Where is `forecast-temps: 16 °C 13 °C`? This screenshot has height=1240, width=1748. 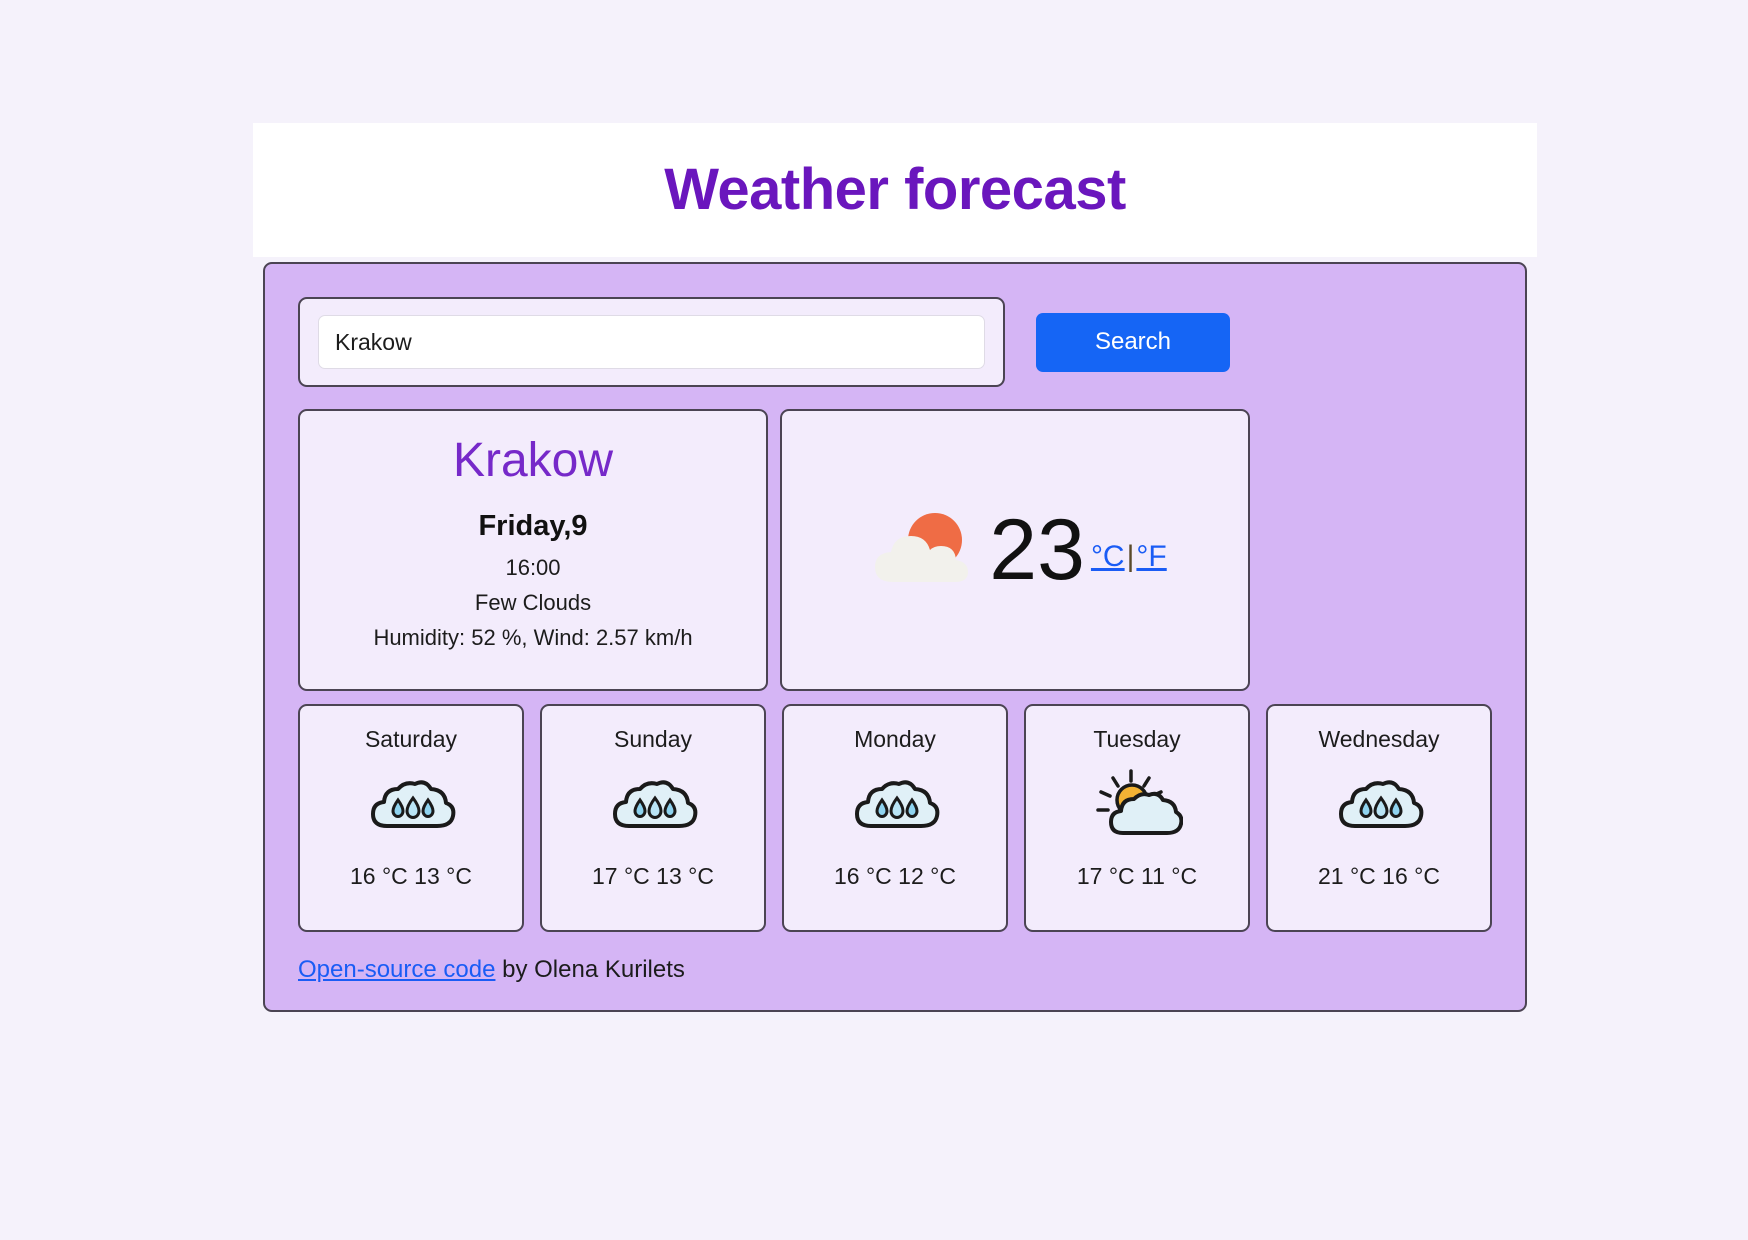 forecast-temps: 16 °C 13 °C is located at coordinates (411, 876).